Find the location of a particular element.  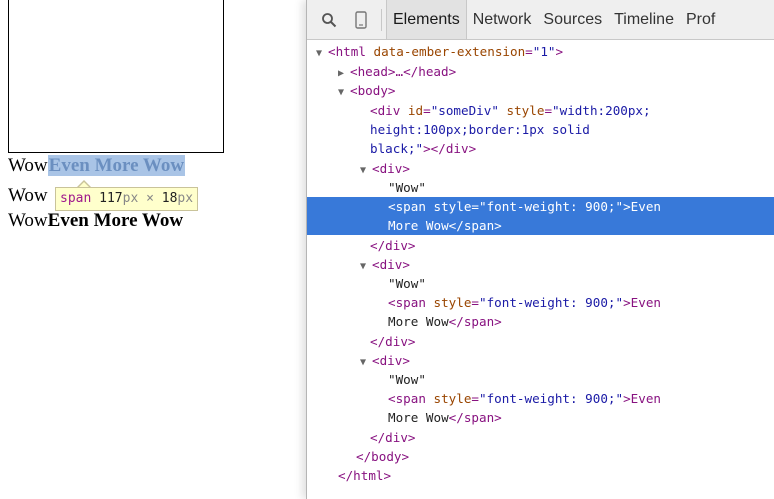

tab-timeline: Timeline is located at coordinates (644, 19).